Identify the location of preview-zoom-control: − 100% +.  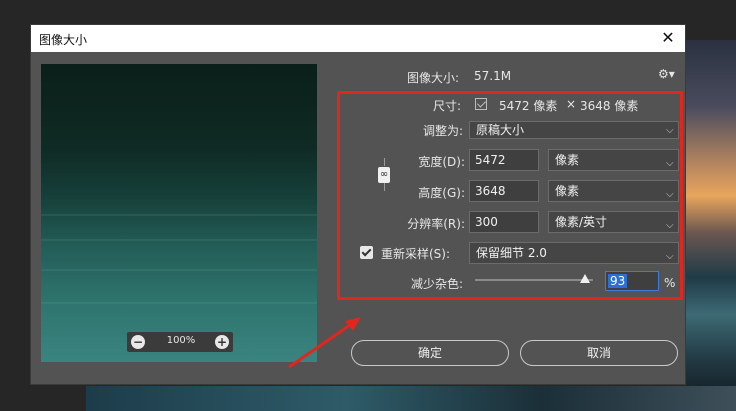
(180, 342).